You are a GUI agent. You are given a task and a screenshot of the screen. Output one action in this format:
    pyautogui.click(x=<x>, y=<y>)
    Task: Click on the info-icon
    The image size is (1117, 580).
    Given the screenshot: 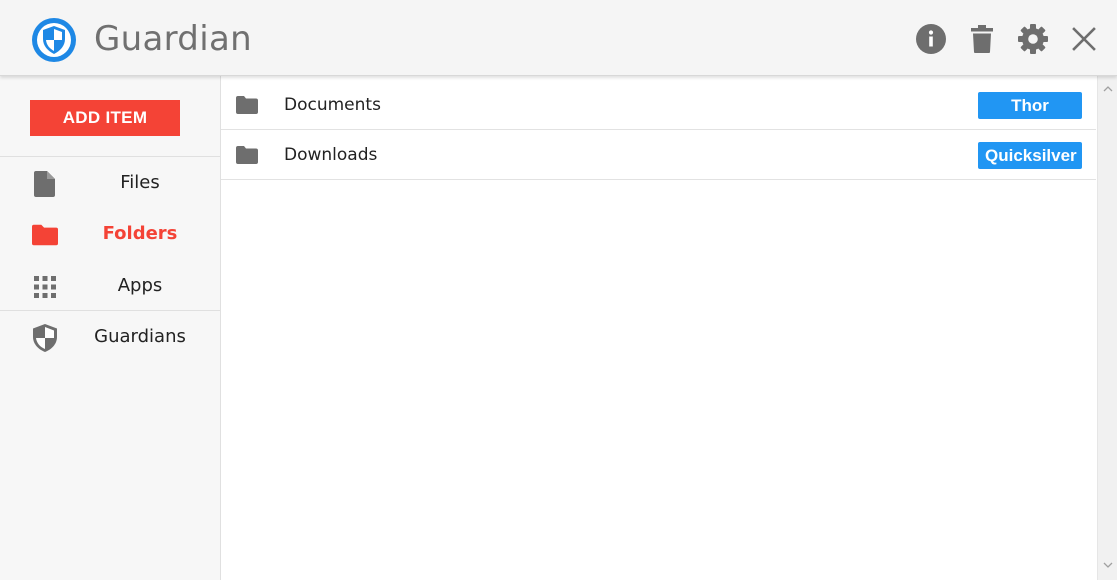 What is the action you would take?
    pyautogui.click(x=931, y=39)
    